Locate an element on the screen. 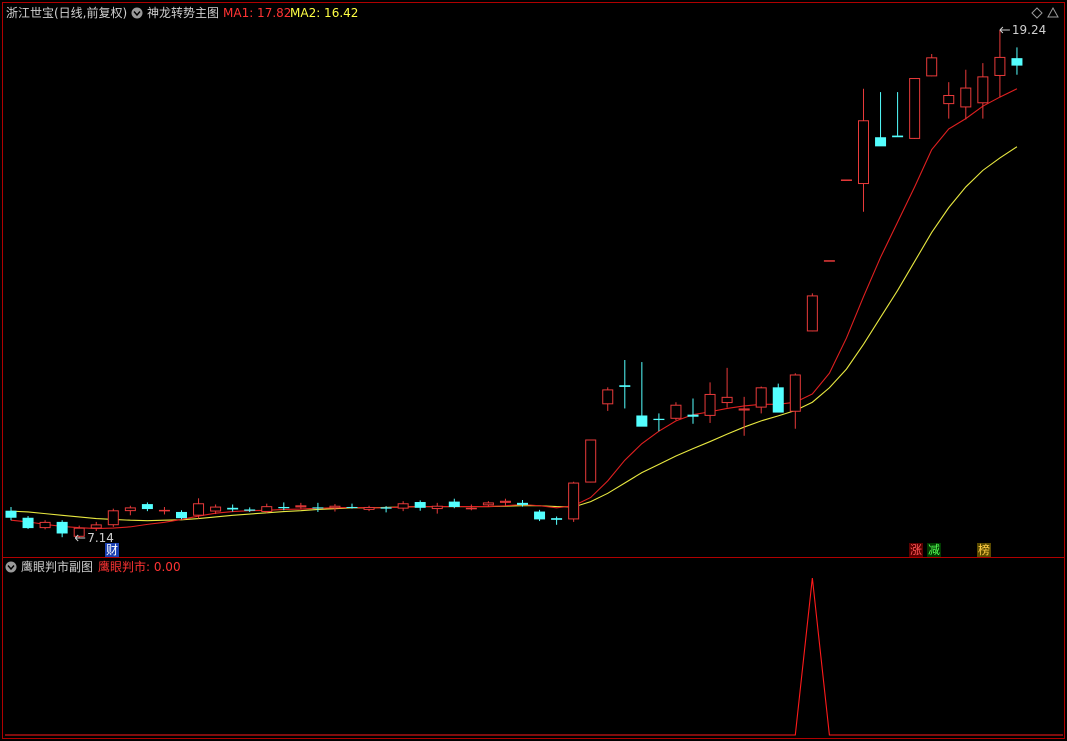  sub-indicator-value: 鹰眼判市: 0.00 is located at coordinates (139, 566).